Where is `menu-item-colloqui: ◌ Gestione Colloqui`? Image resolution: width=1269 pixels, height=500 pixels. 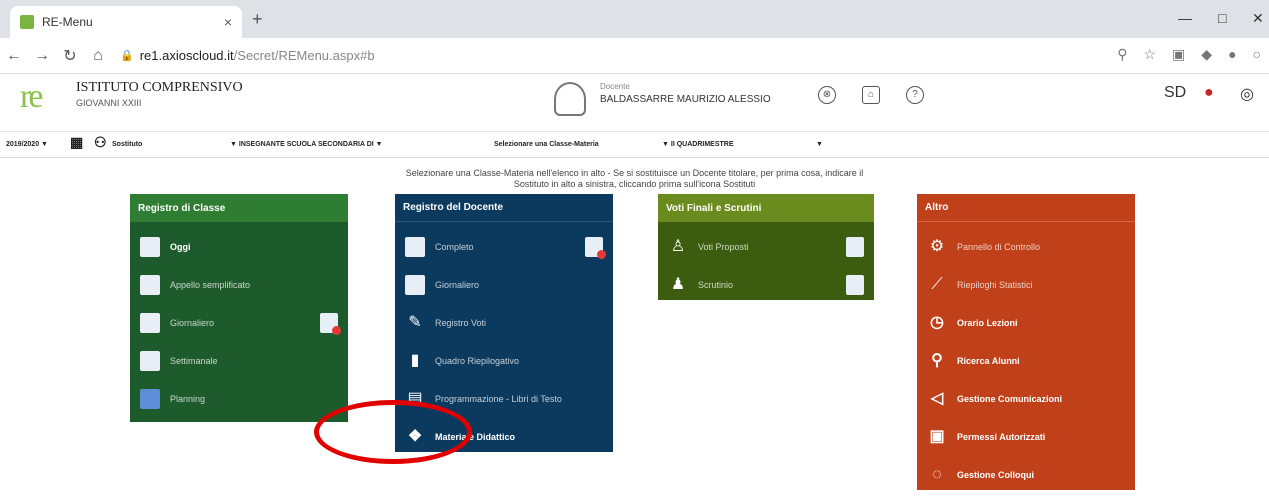
menu-item-colloqui: ◌ Gestione Colloqui is located at coordinates (1026, 475).